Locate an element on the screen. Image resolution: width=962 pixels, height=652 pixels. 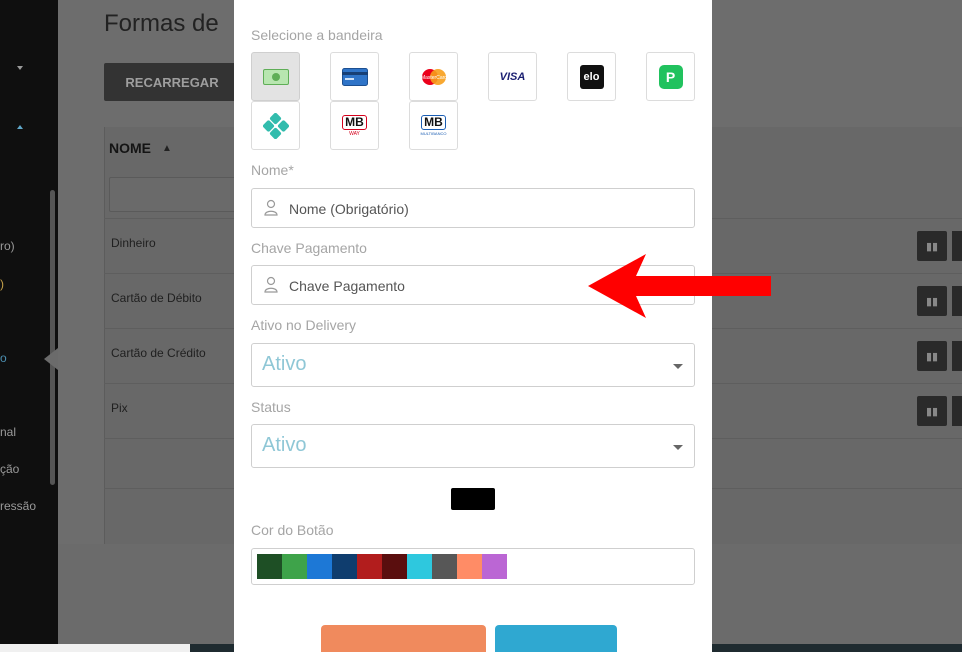
column-header-name: NOME is located at coordinates (130, 148).